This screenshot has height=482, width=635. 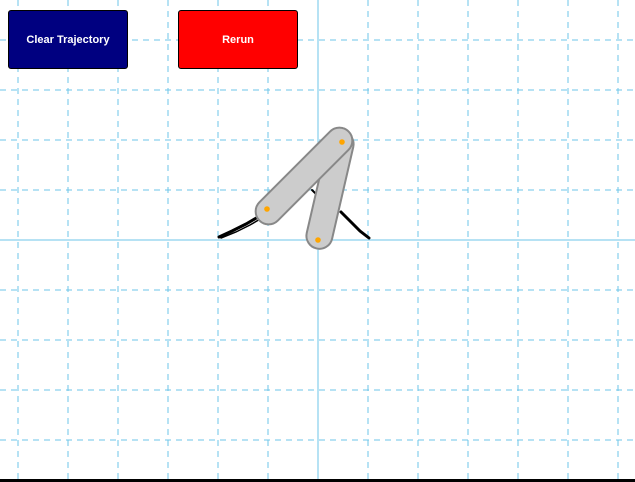 I want to click on rerun-button: Rerun, so click(x=238, y=39).